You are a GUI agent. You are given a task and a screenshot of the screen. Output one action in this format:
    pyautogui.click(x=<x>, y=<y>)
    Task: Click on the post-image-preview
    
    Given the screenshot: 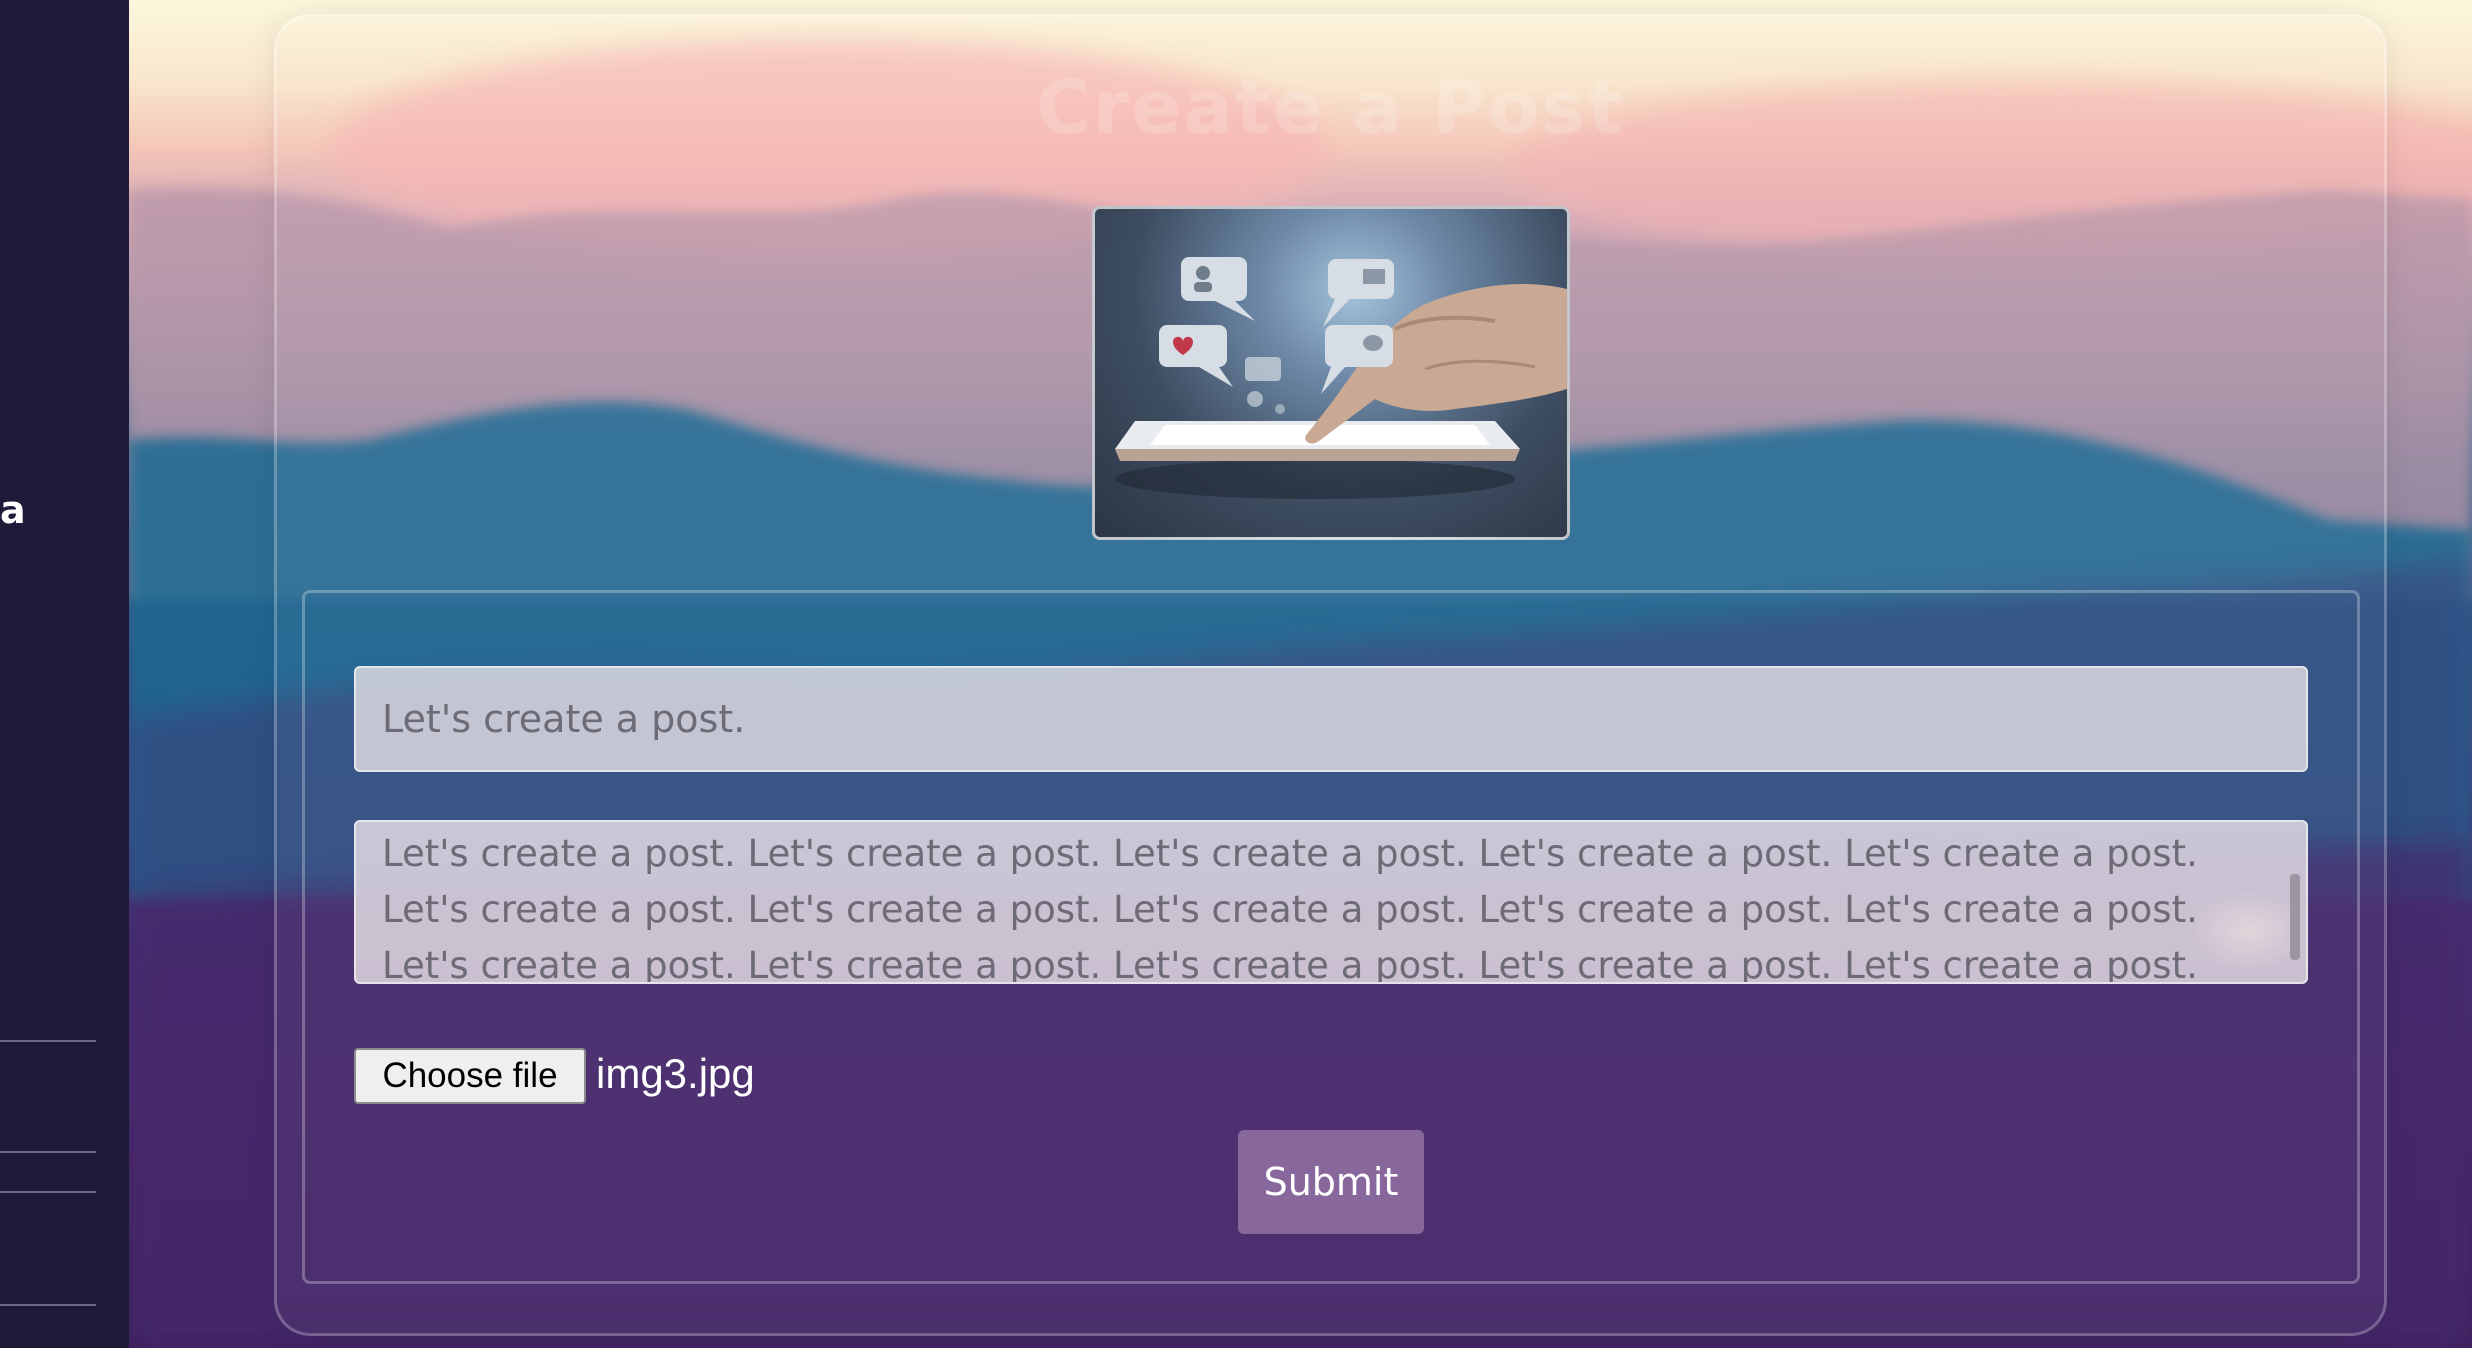 What is the action you would take?
    pyautogui.click(x=1331, y=373)
    